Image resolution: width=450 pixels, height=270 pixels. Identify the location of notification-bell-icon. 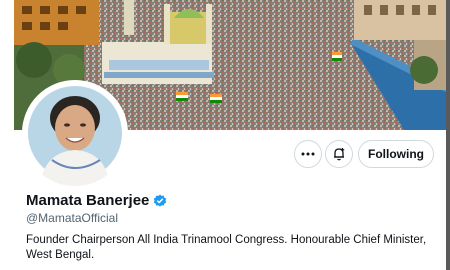
(339, 154).